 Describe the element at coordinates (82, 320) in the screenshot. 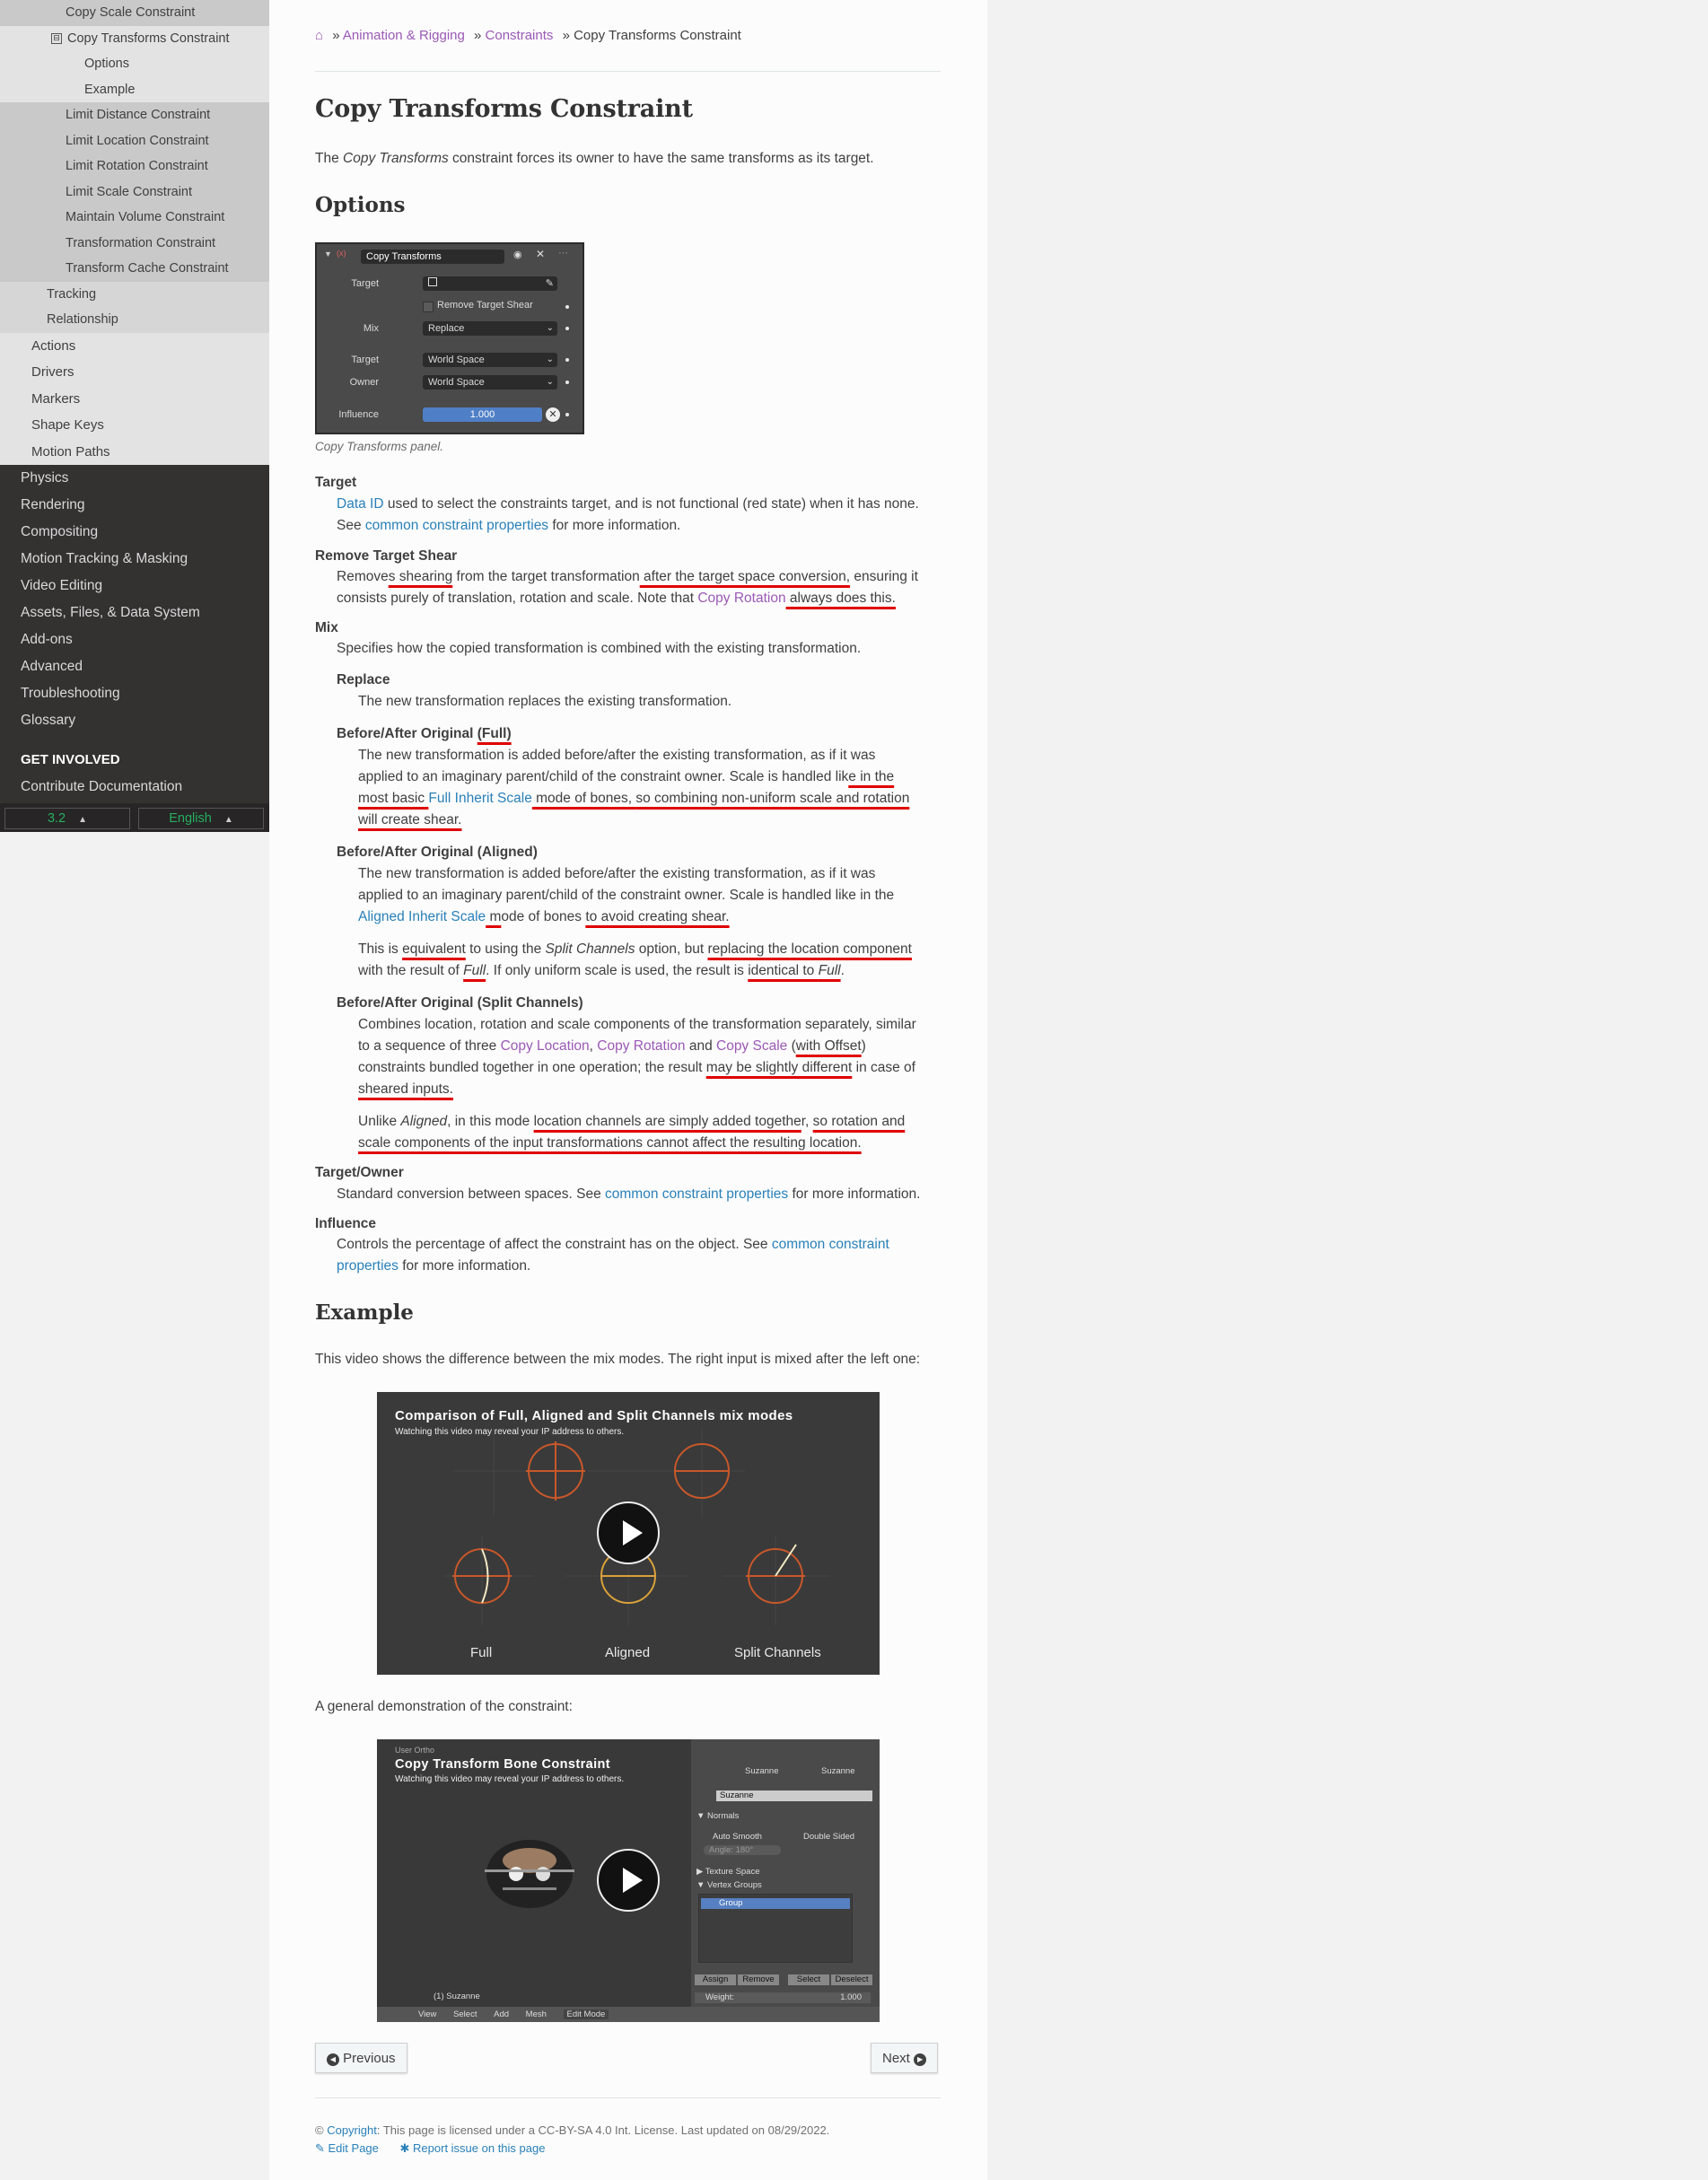

I see `sidebar-item-label: Relationship` at that location.